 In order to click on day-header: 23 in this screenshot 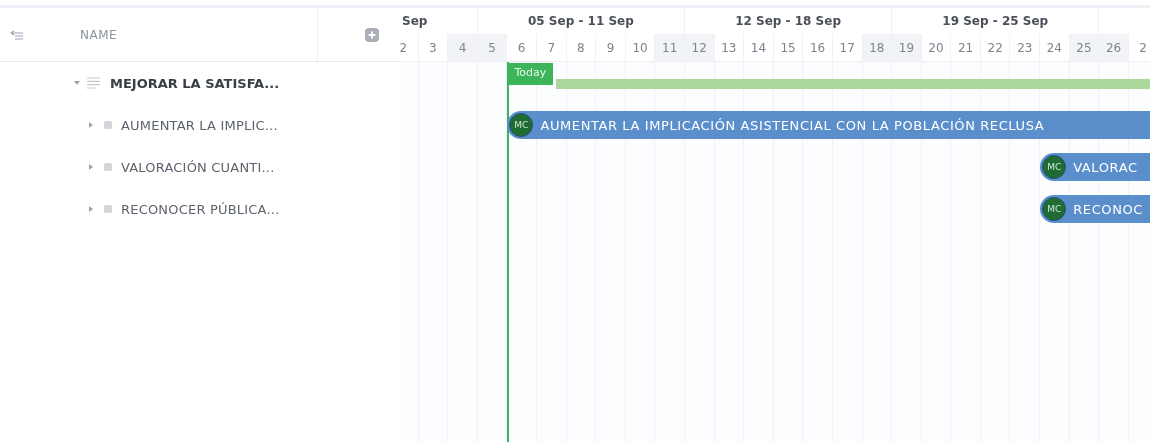, I will do `click(1025, 47)`.